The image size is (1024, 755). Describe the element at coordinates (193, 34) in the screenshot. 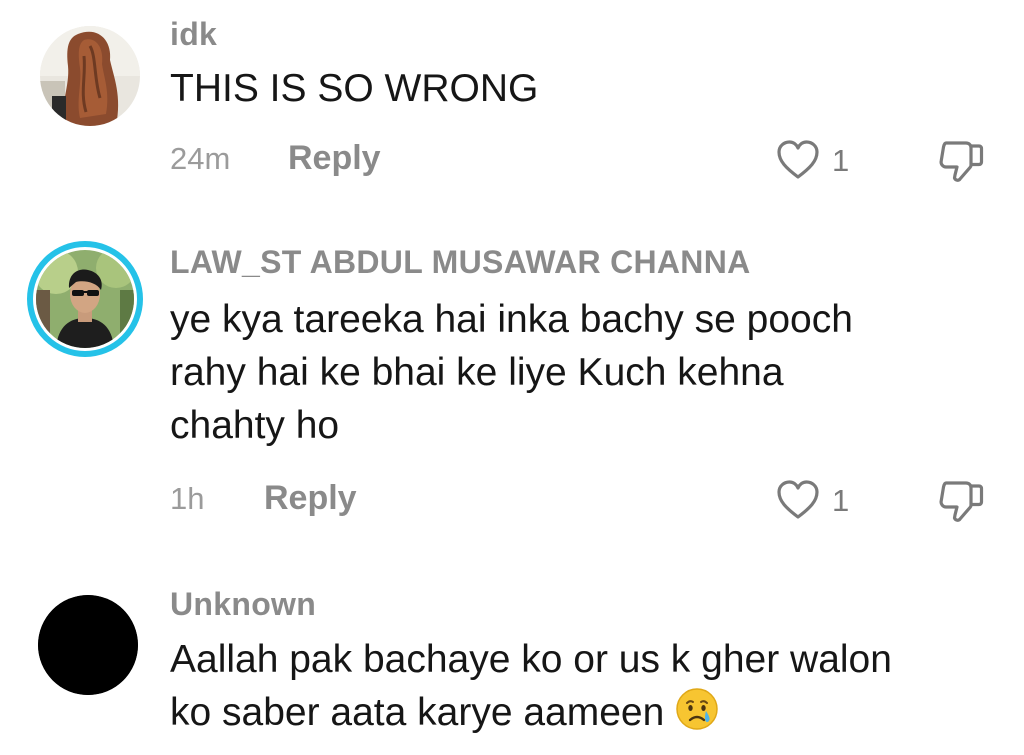

I see `comment-username: idk` at that location.